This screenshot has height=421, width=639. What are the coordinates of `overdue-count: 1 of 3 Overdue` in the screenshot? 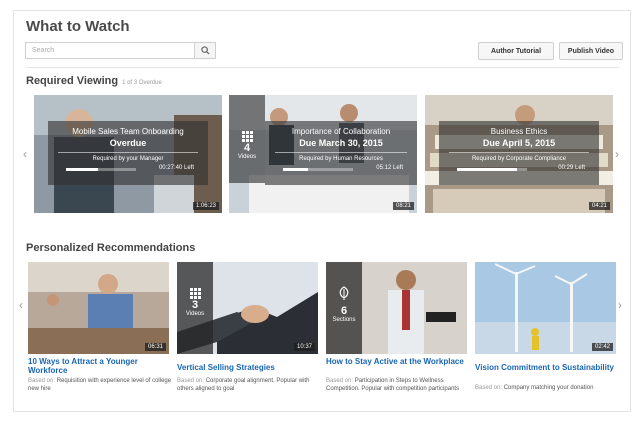 It's located at (142, 83).